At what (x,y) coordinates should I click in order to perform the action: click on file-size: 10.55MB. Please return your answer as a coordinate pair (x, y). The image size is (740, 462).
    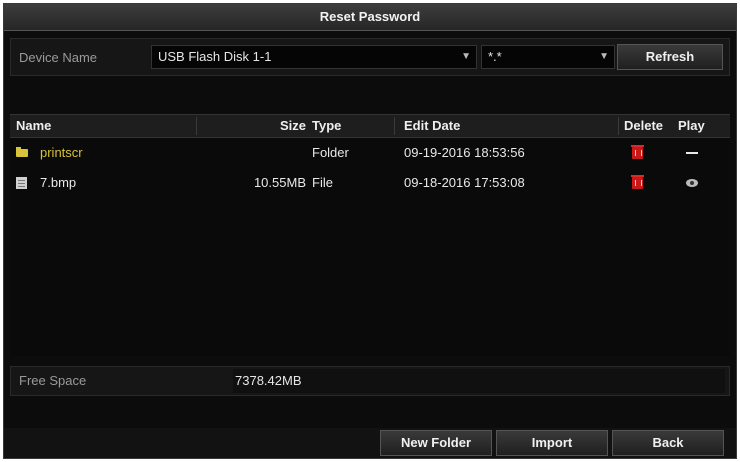
    Looking at the image, I should click on (279, 182).